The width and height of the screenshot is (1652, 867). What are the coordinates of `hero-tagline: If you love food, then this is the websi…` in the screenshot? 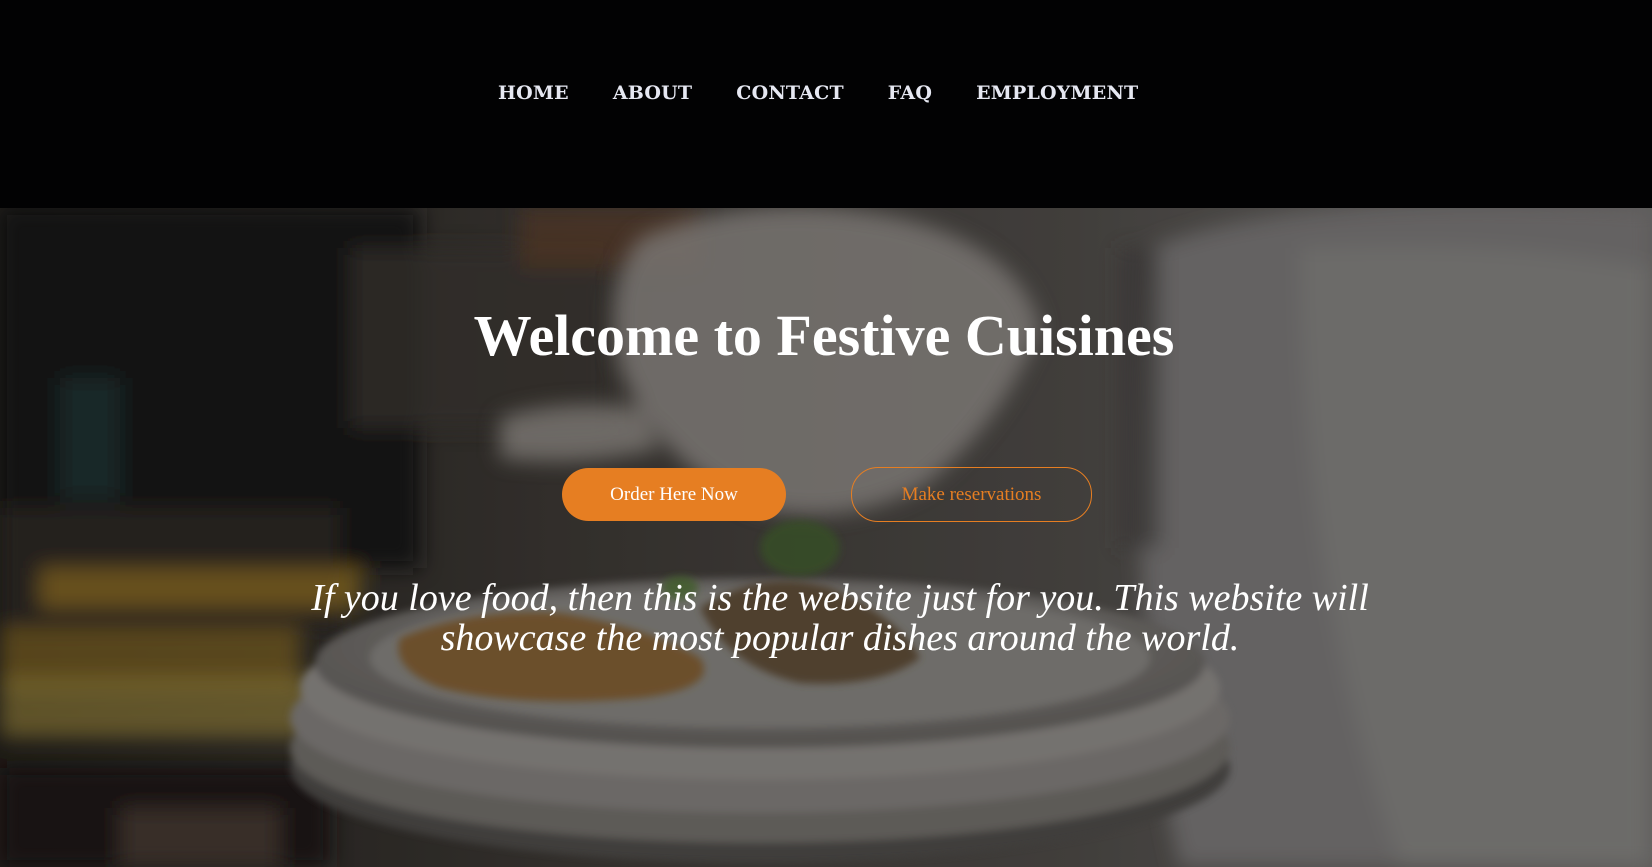 It's located at (840, 618).